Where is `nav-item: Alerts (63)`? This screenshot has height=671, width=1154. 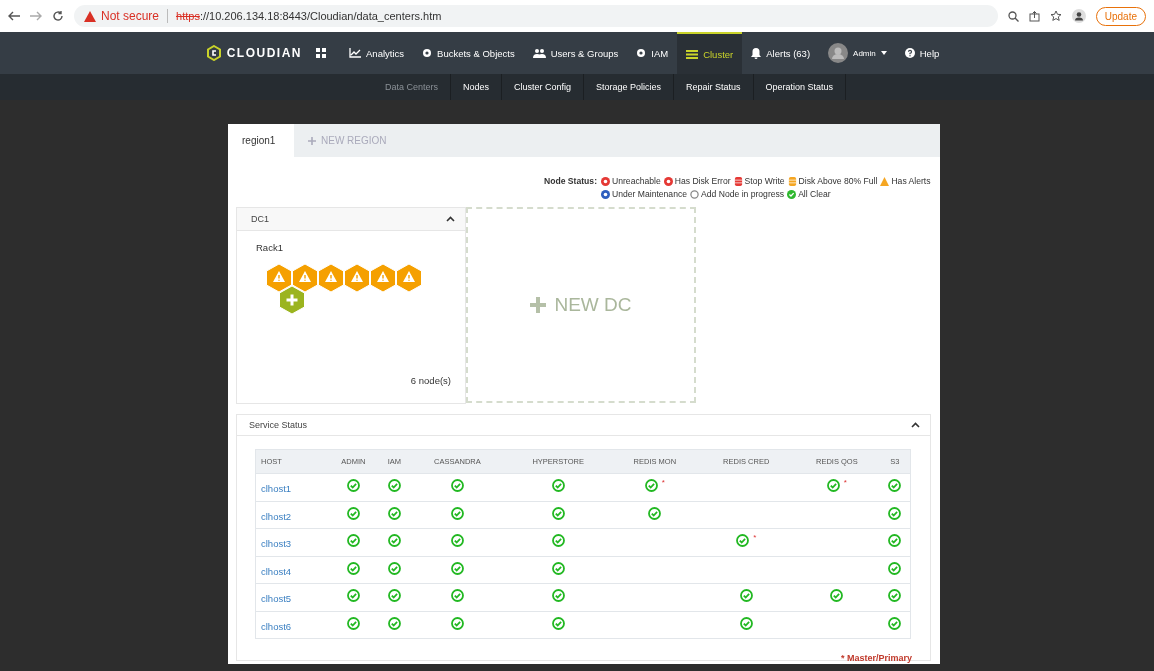
nav-item: Alerts (63) is located at coordinates (781, 53).